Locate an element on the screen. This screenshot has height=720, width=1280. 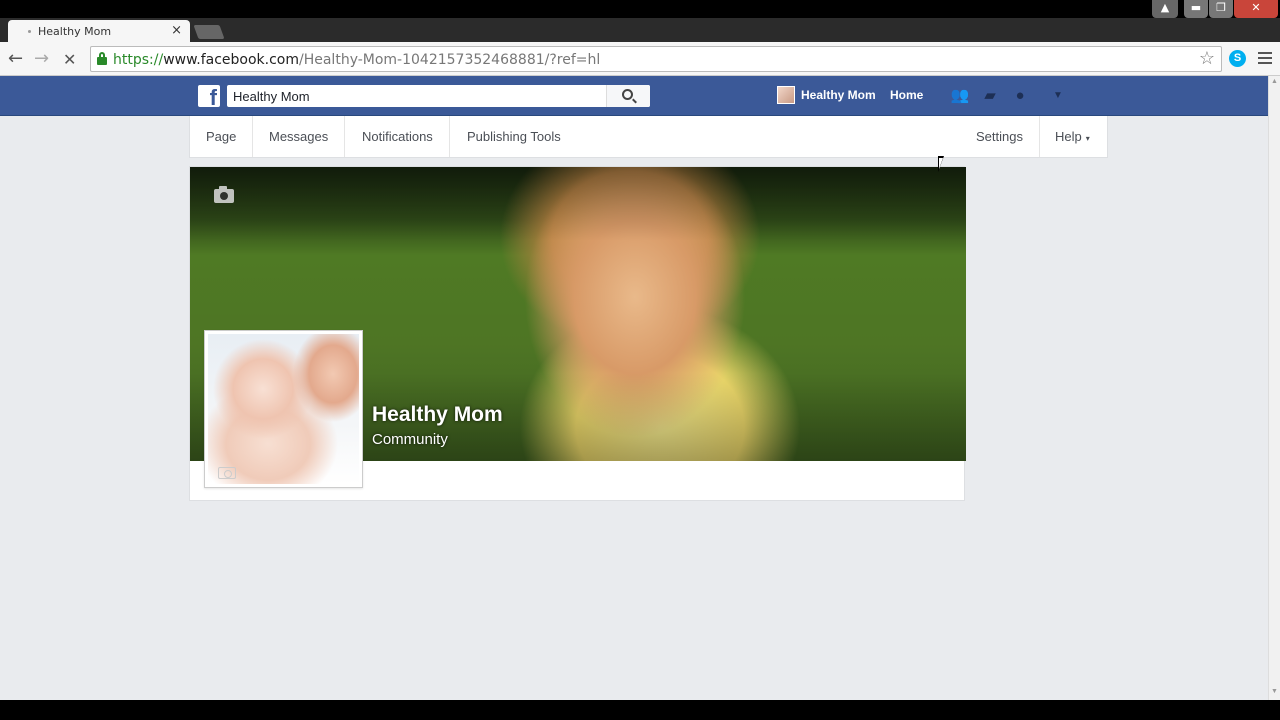
browser-menu-icon is located at coordinates (1265, 58).